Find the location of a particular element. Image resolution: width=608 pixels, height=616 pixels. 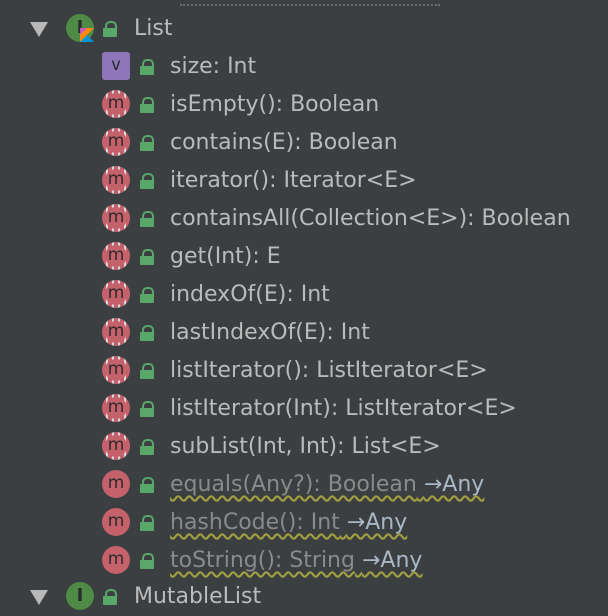

member-label: subList(Int, Int): List<E> is located at coordinates (305, 446).